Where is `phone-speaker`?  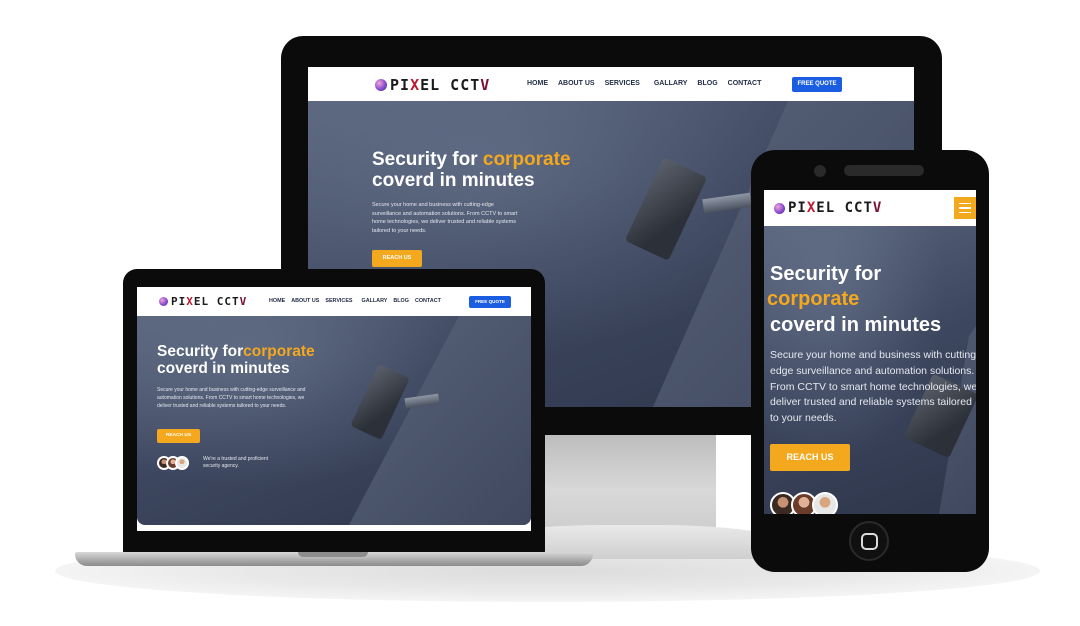
phone-speaker is located at coordinates (884, 170).